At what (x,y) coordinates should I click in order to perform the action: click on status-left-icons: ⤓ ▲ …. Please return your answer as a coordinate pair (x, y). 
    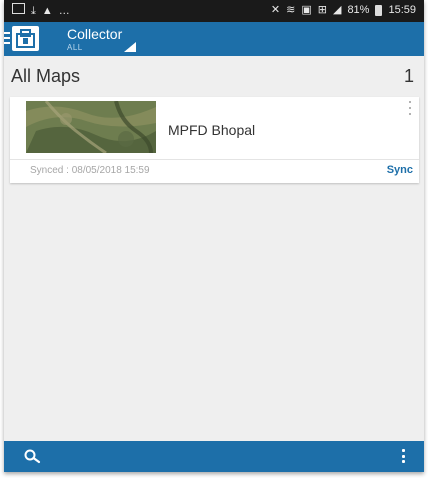
    Looking at the image, I should click on (41, 10).